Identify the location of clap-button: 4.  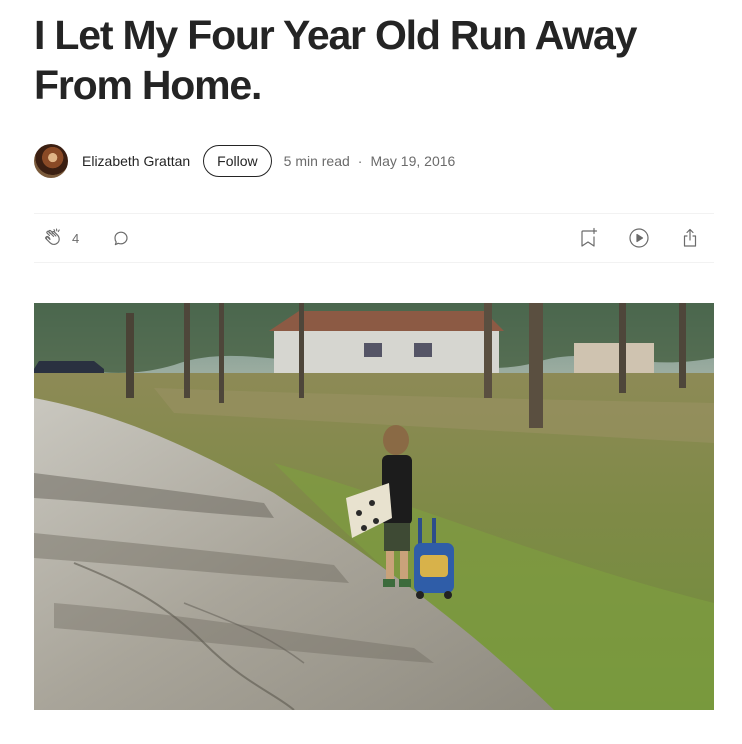
(60, 238).